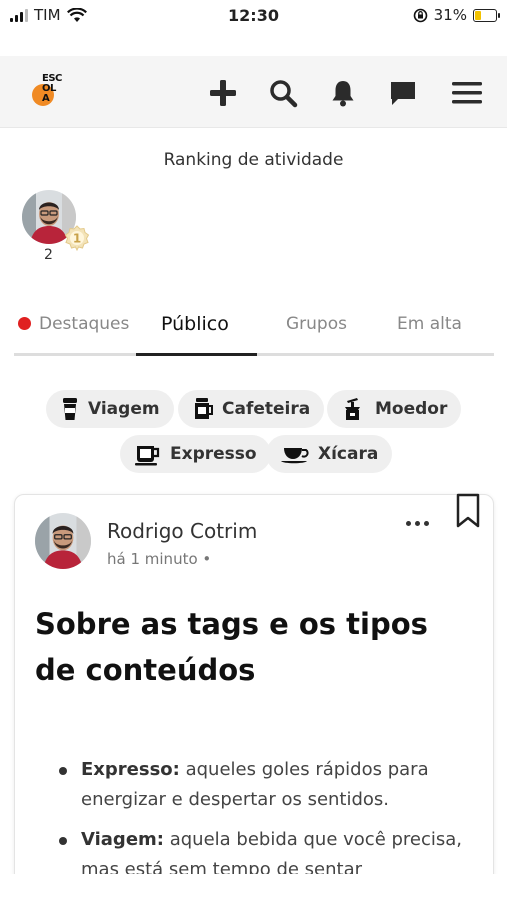  Describe the element at coordinates (204, 408) in the screenshot. I see `coffee-maker-icon` at that location.